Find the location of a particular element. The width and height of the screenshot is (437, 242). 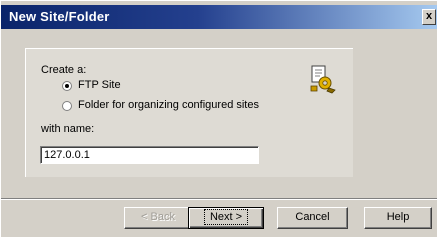

close-button: x is located at coordinates (429, 17).